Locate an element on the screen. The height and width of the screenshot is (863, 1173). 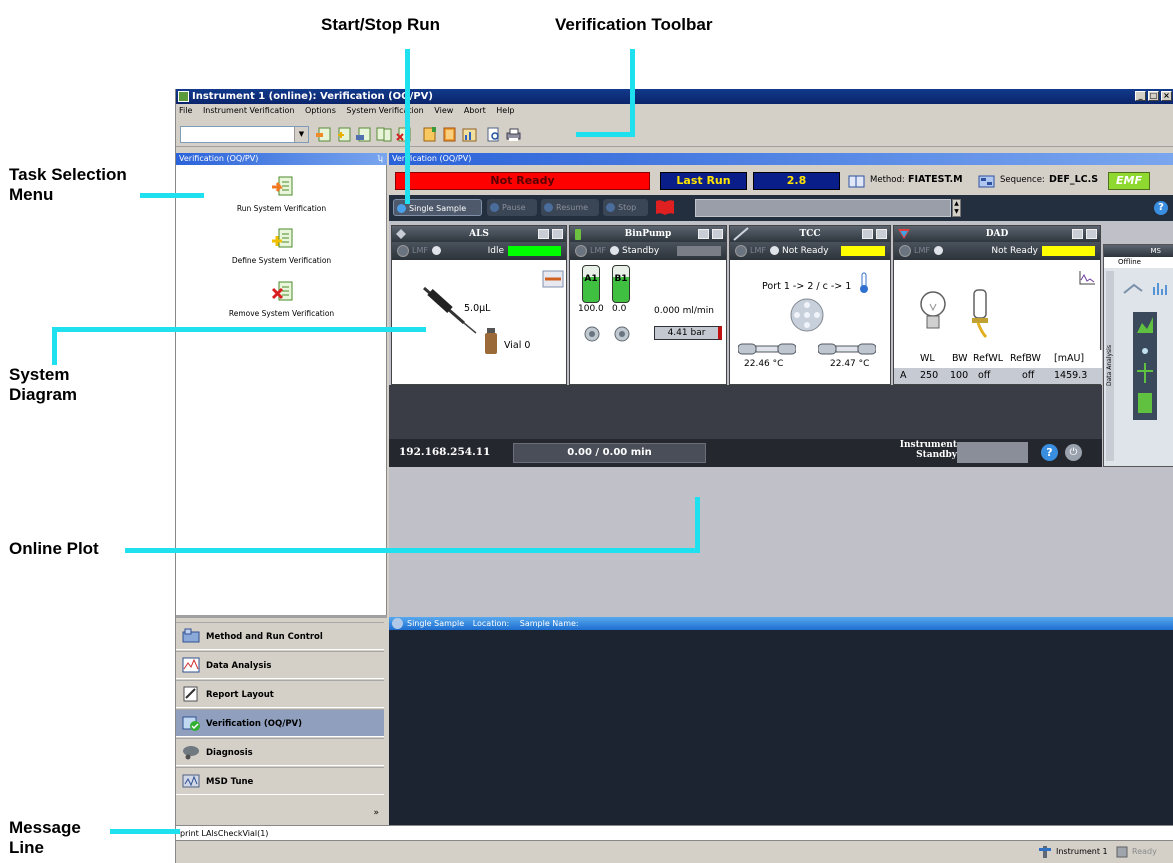
run-info-field is located at coordinates (823, 208).